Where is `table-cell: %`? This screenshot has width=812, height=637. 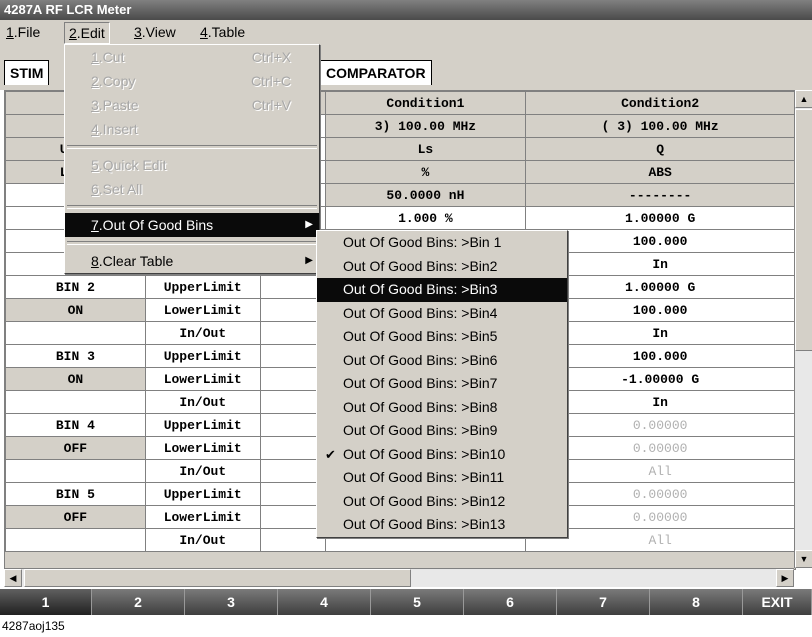
table-cell: % is located at coordinates (425, 172).